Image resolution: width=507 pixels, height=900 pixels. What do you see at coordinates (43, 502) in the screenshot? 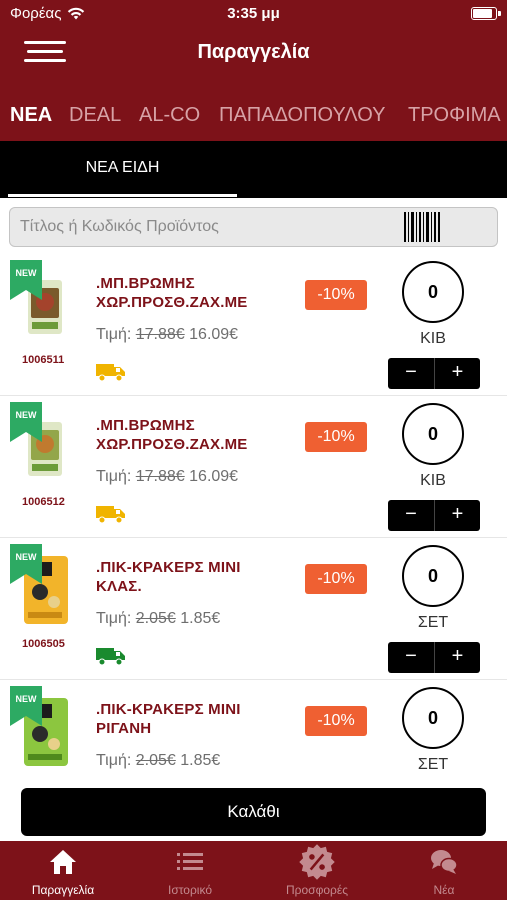
I see `product-code: 1006512` at bounding box center [43, 502].